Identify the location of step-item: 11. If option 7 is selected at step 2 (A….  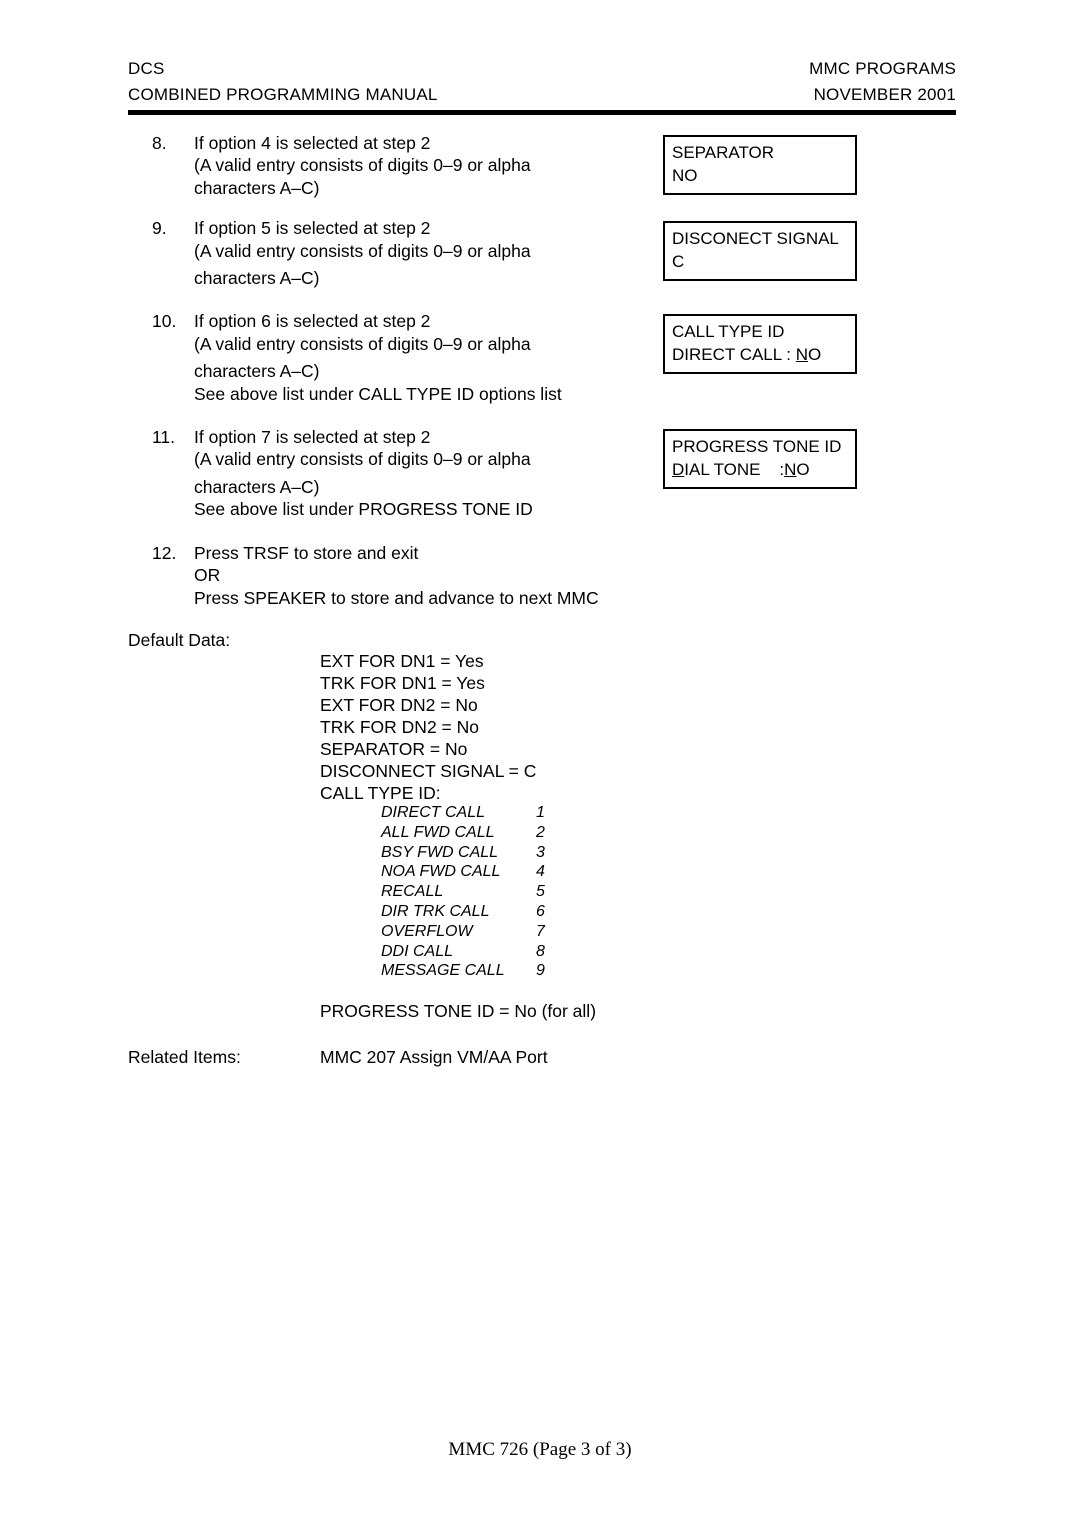
(402, 473).